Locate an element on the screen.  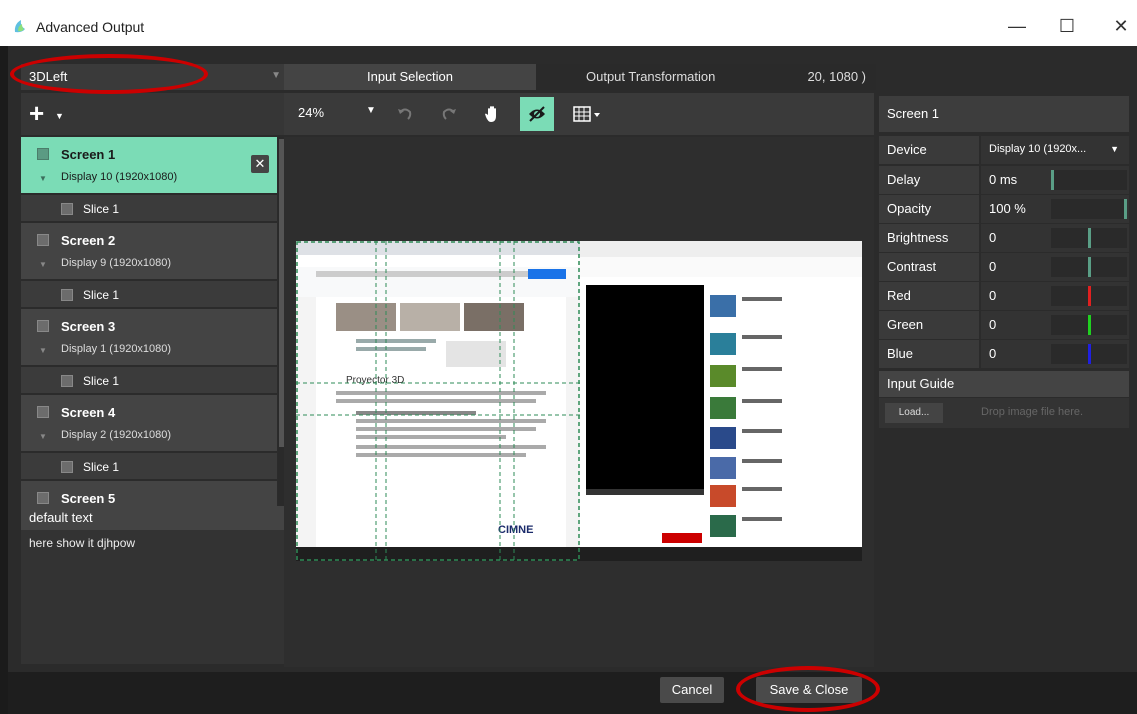
contrast-slider is located at coordinates (1089, 267).